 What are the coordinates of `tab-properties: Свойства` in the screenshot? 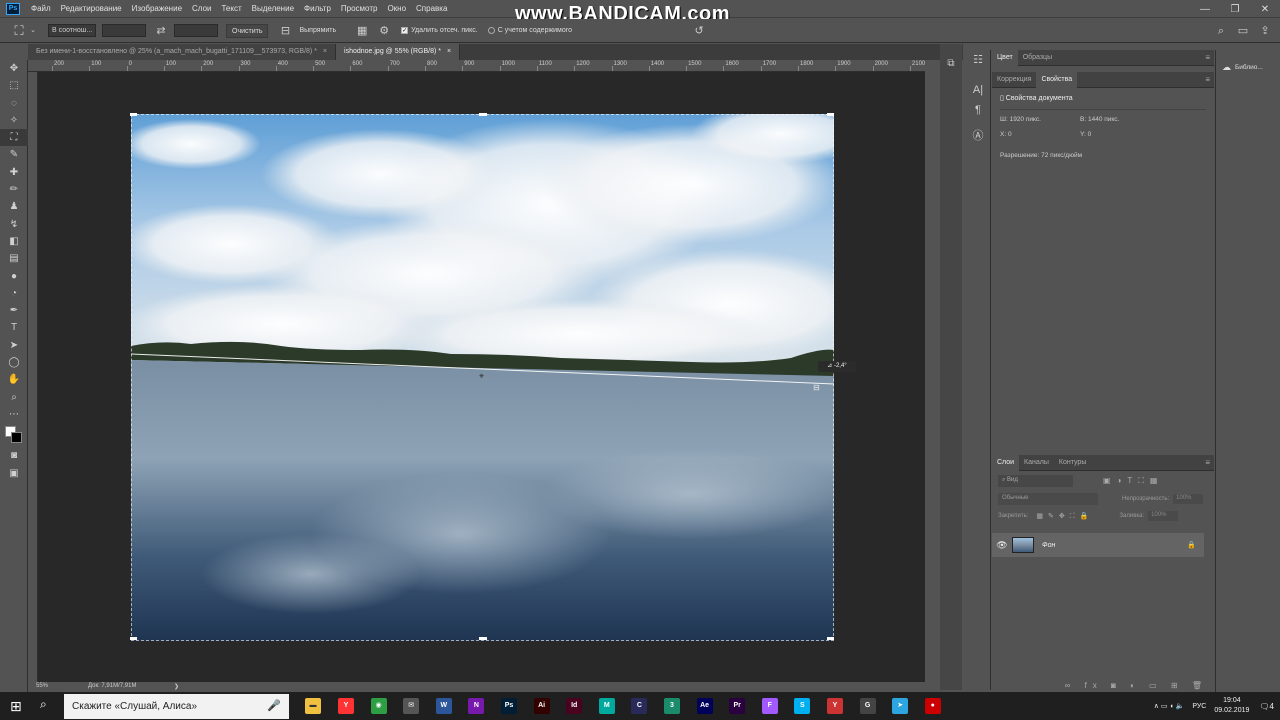 It's located at (1057, 79).